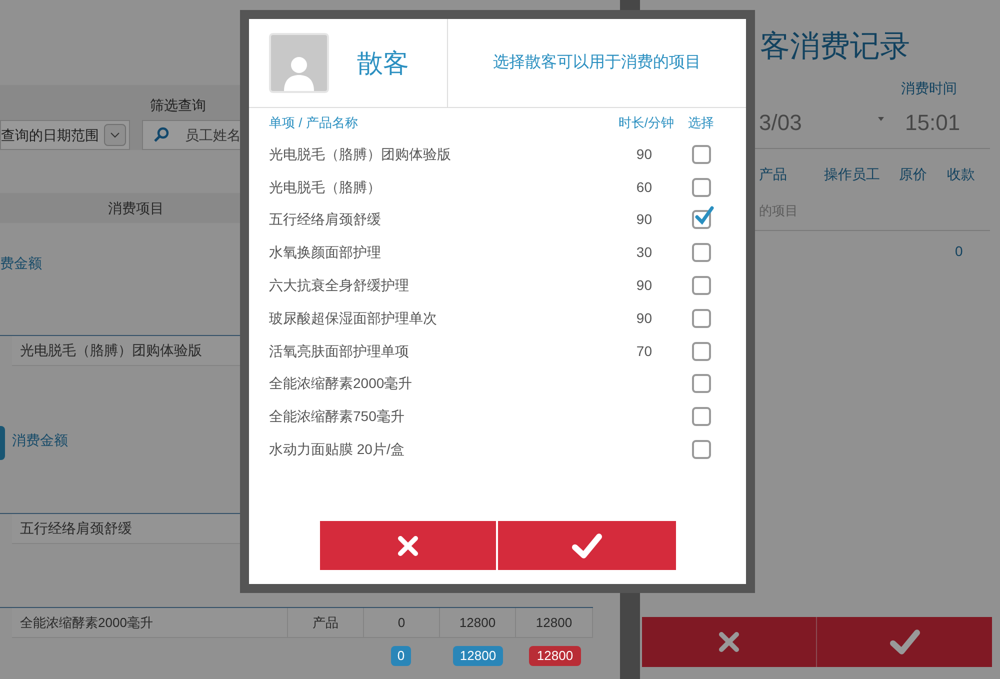 This screenshot has height=679, width=1000. Describe the element at coordinates (325, 252) in the screenshot. I see `item-name: 水氧换颜面部护理` at that location.